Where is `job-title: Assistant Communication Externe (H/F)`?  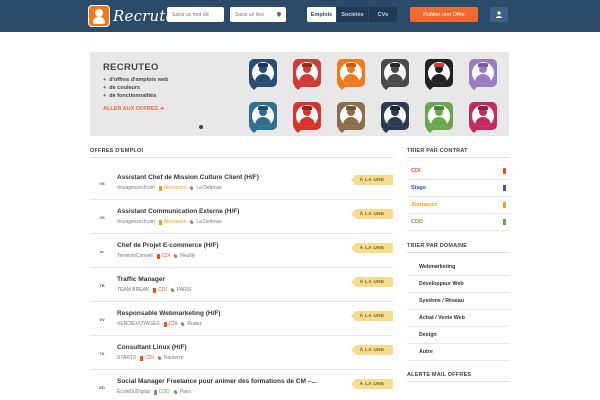
job-title: Assistant Communication Externe (H/F) is located at coordinates (178, 211).